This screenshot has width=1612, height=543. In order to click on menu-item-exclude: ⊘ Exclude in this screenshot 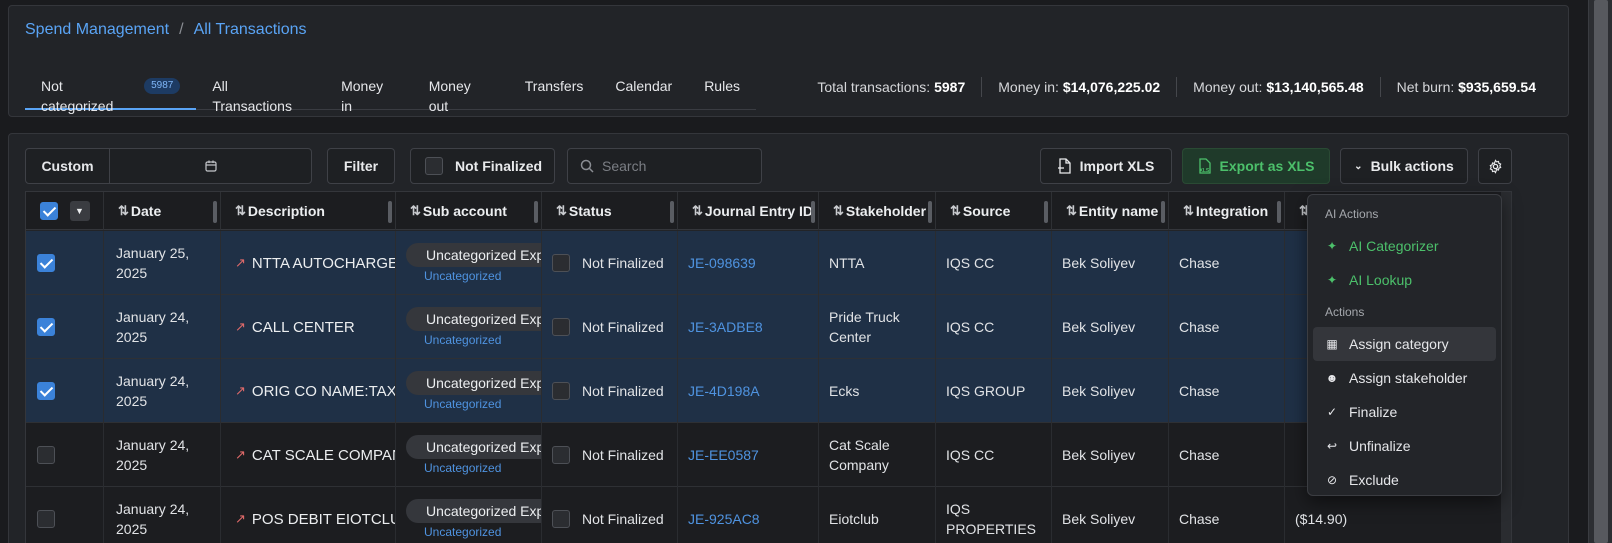, I will do `click(1404, 480)`.